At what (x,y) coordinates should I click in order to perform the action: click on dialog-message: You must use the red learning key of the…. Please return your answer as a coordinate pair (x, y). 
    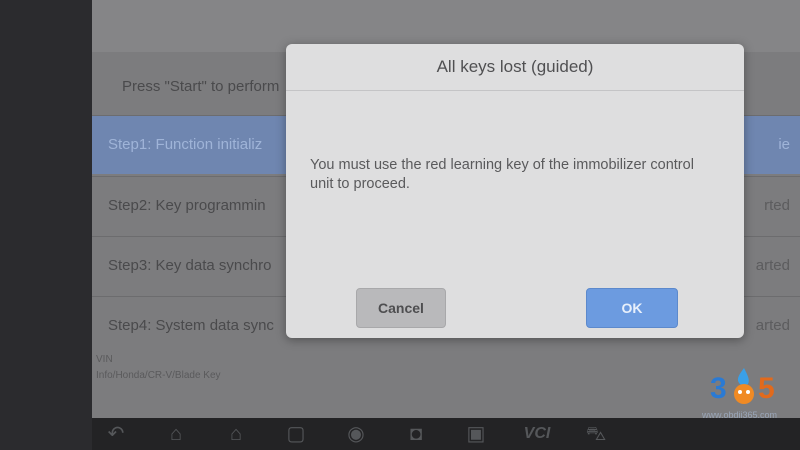
    Looking at the image, I should click on (502, 174).